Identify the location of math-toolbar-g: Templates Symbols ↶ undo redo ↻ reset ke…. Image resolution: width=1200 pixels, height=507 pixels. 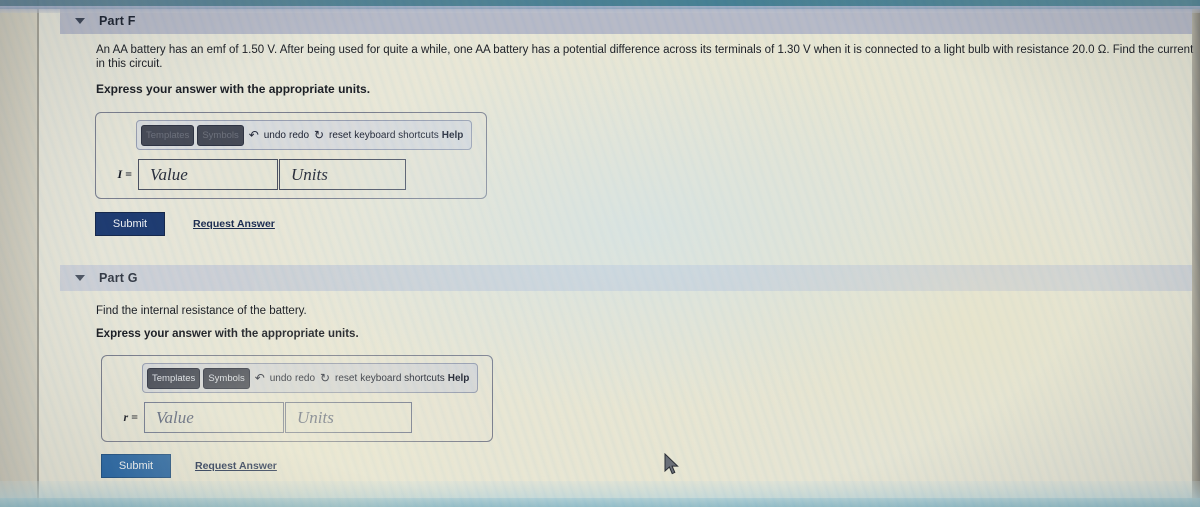
(310, 378).